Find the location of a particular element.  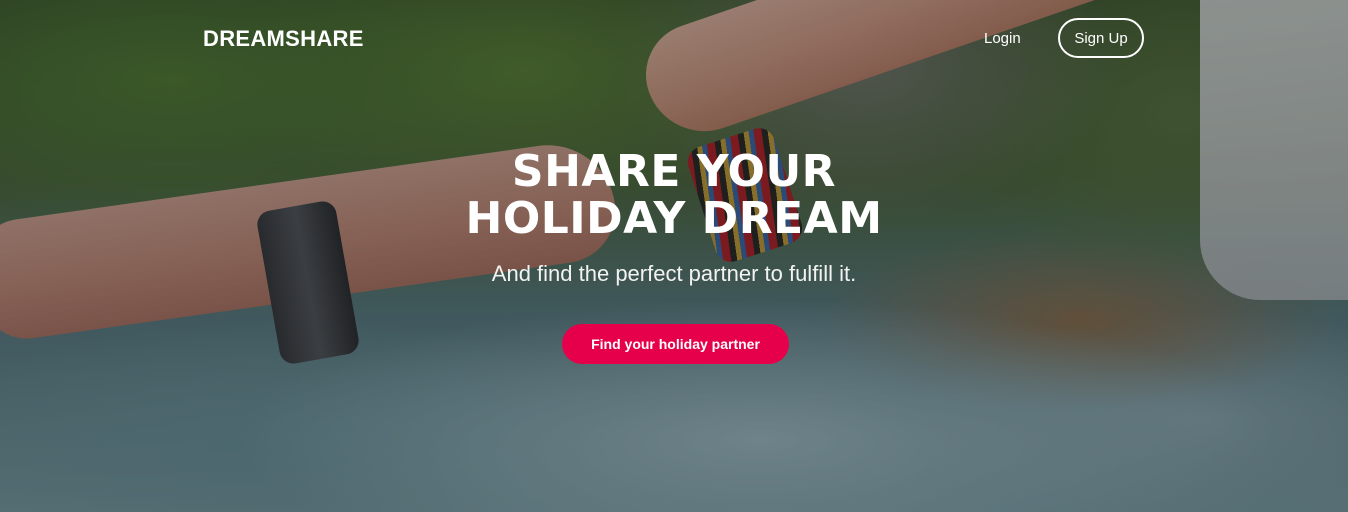

brand-logo: DREAMSHARE is located at coordinates (283, 39).